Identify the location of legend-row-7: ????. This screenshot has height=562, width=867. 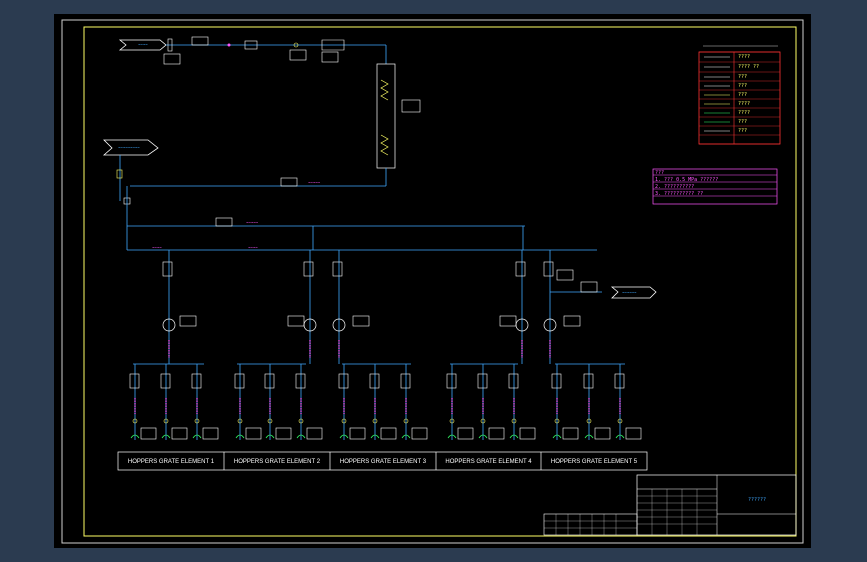
(744, 113).